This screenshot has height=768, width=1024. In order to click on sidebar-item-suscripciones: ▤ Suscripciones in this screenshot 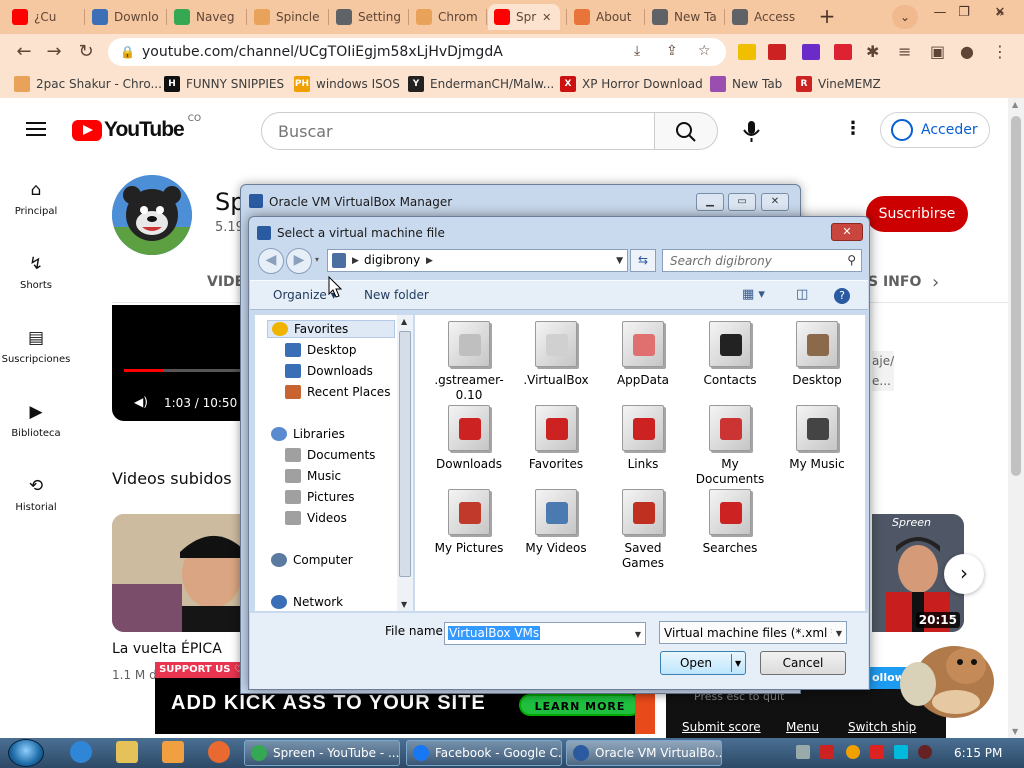, I will do `click(36, 346)`.